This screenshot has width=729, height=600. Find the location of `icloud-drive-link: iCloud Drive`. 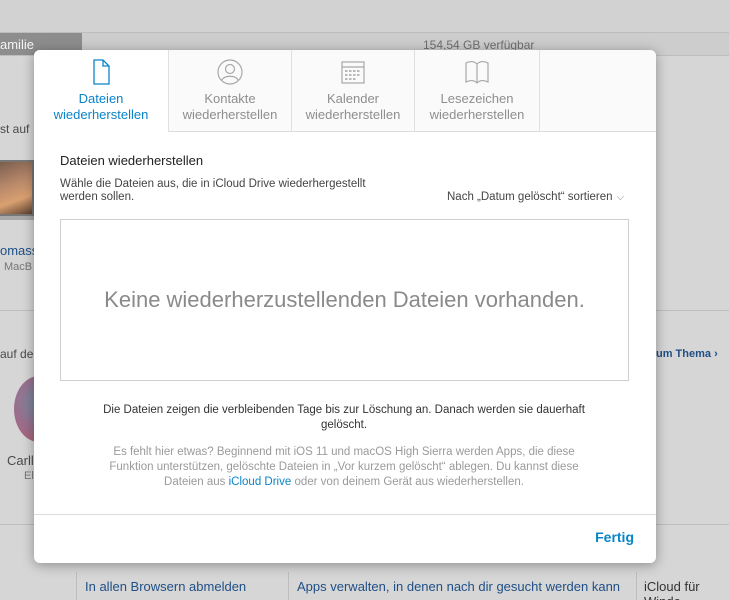

icloud-drive-link: iCloud Drive is located at coordinates (260, 482).